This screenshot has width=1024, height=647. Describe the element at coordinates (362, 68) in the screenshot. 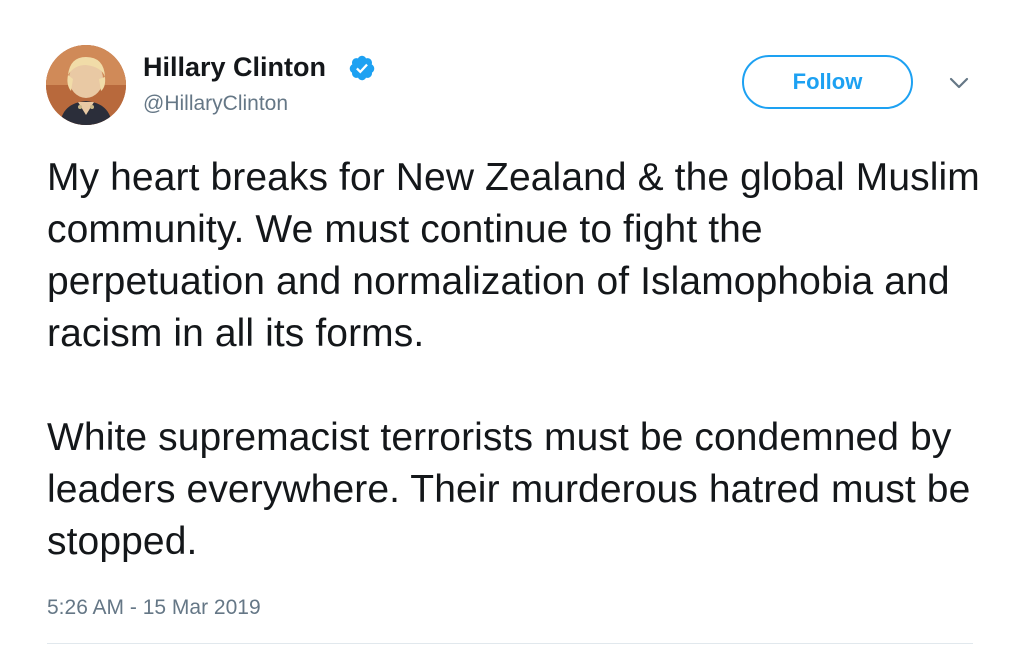

I see `verified-check-icon` at that location.